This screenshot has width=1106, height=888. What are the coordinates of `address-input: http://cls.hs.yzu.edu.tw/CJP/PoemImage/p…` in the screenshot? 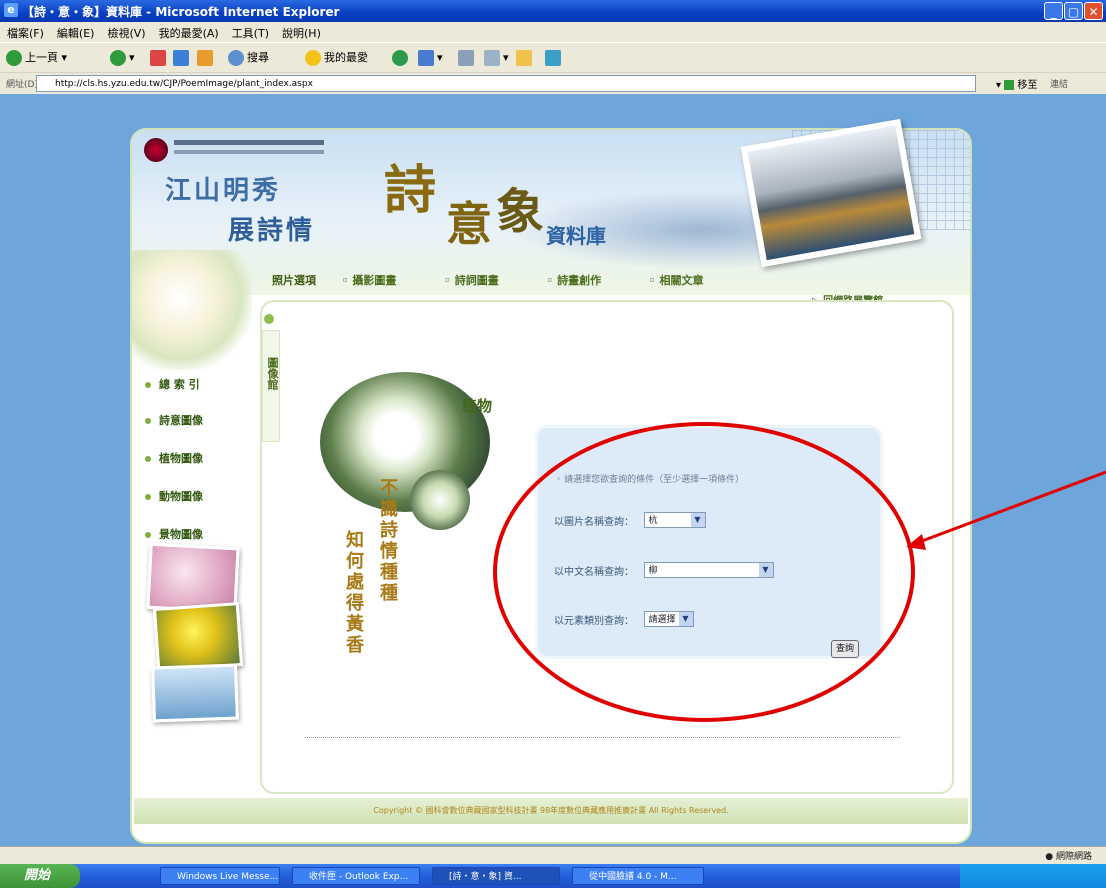 It's located at (506, 83).